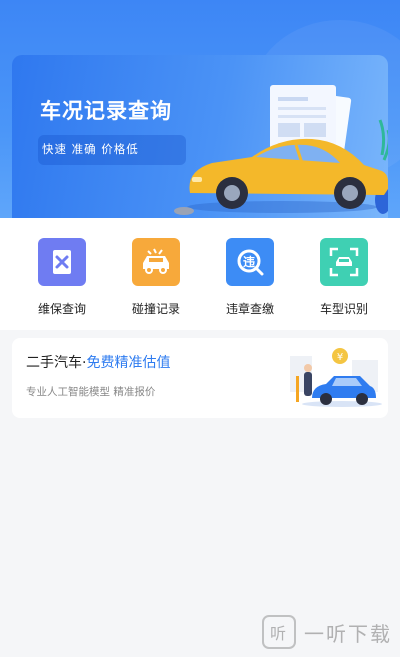  What do you see at coordinates (343, 309) in the screenshot?
I see `feature-label: 车型识别` at bounding box center [343, 309].